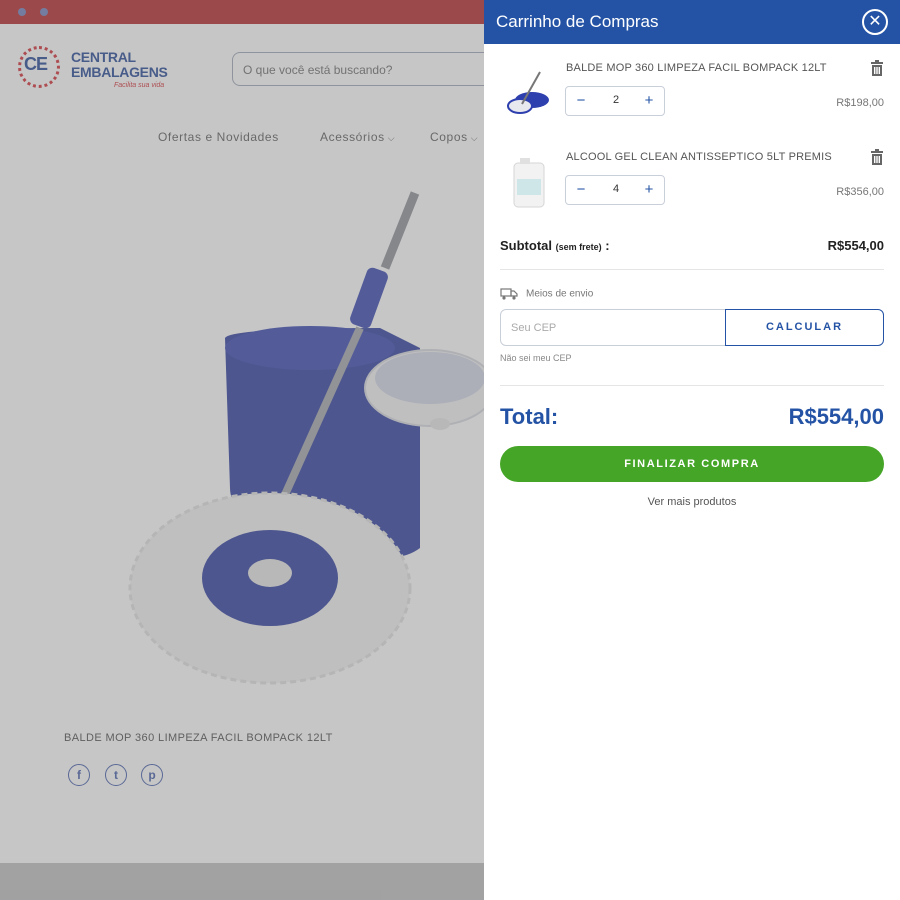 The image size is (900, 900). Describe the element at coordinates (529, 183) in the screenshot. I see `gel-jug-icon` at that location.